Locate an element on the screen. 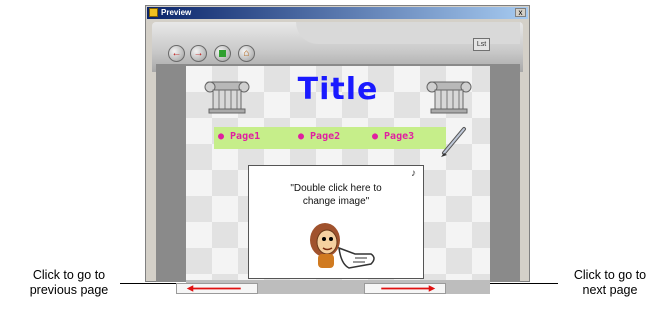  page-title: Title is located at coordinates (338, 89).